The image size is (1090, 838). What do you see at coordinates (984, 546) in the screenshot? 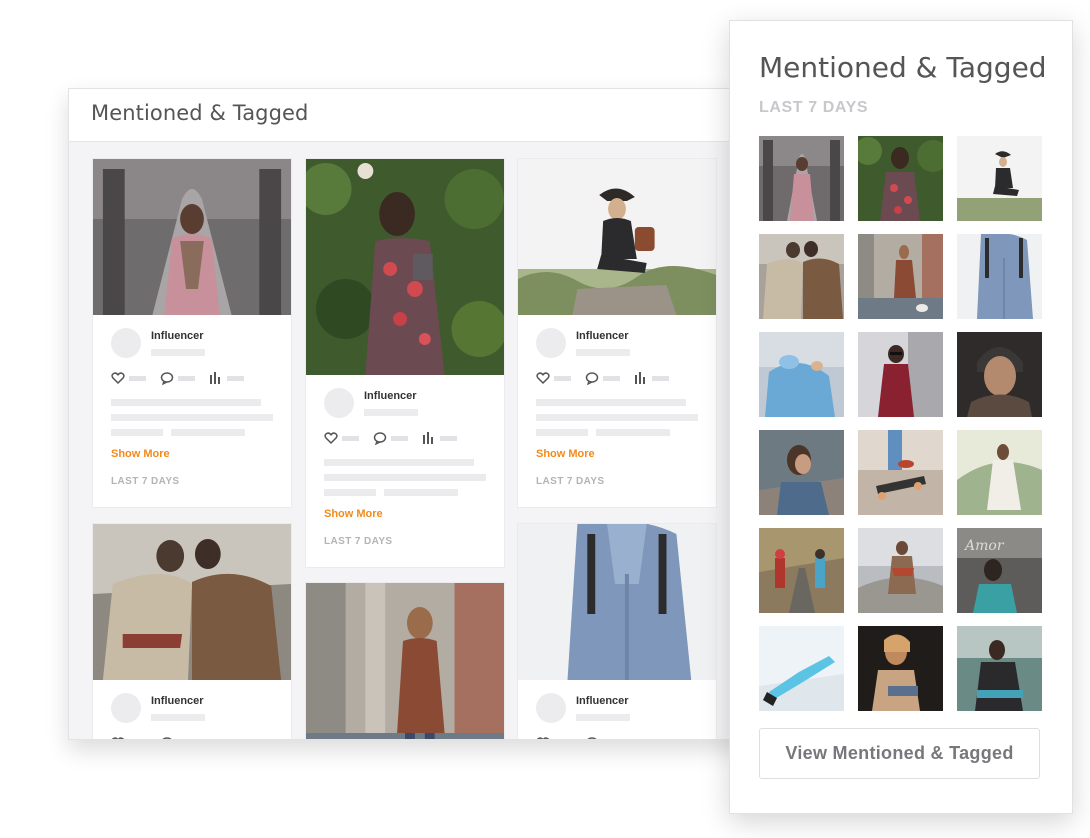
I see `svg-text: Amor` at bounding box center [984, 546].